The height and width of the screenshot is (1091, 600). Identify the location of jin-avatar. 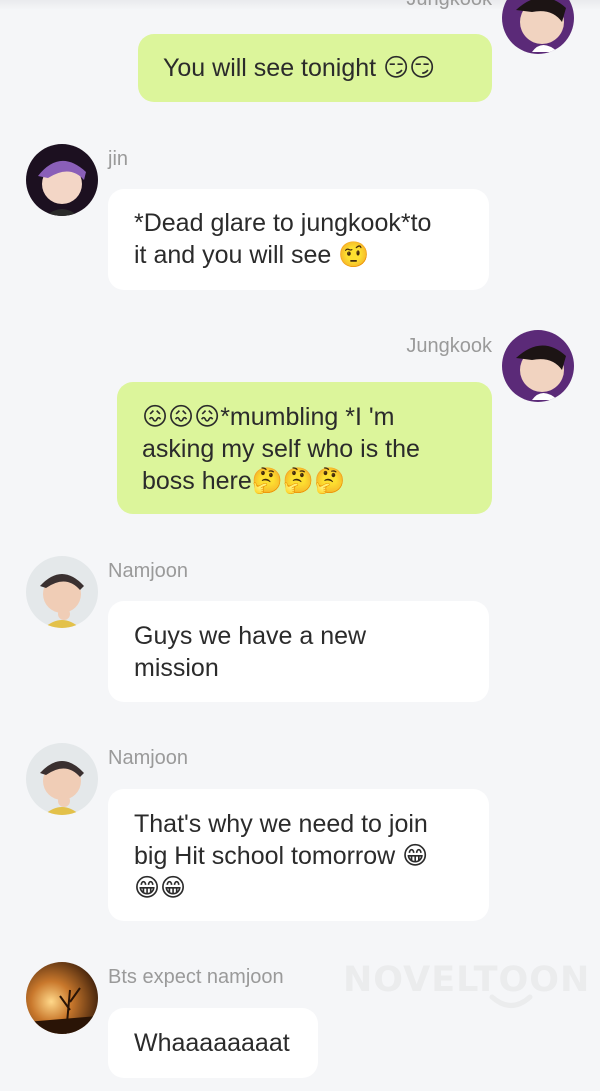
(62, 180).